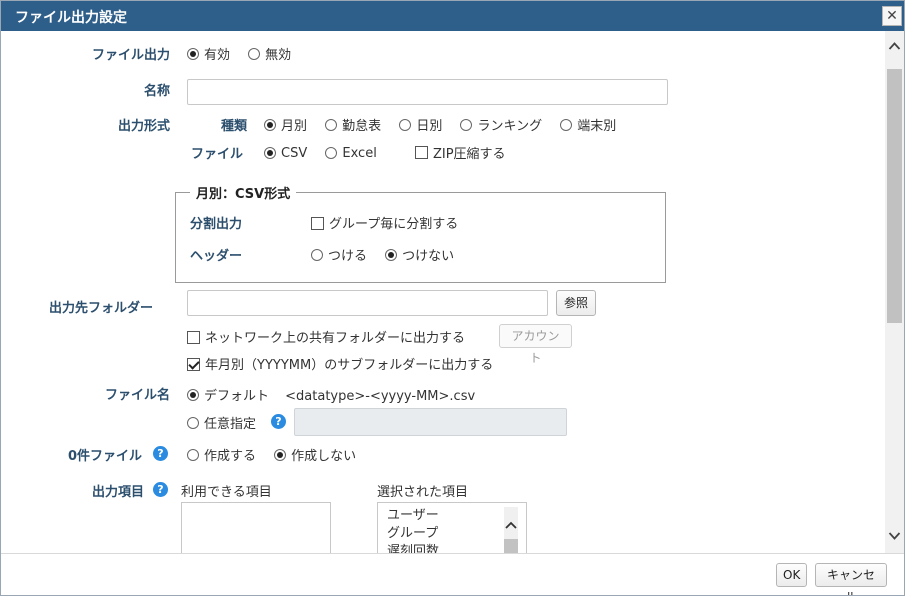 This screenshot has height=596, width=905. Describe the element at coordinates (216, 154) in the screenshot. I see `file-type-label: ファイル` at that location.